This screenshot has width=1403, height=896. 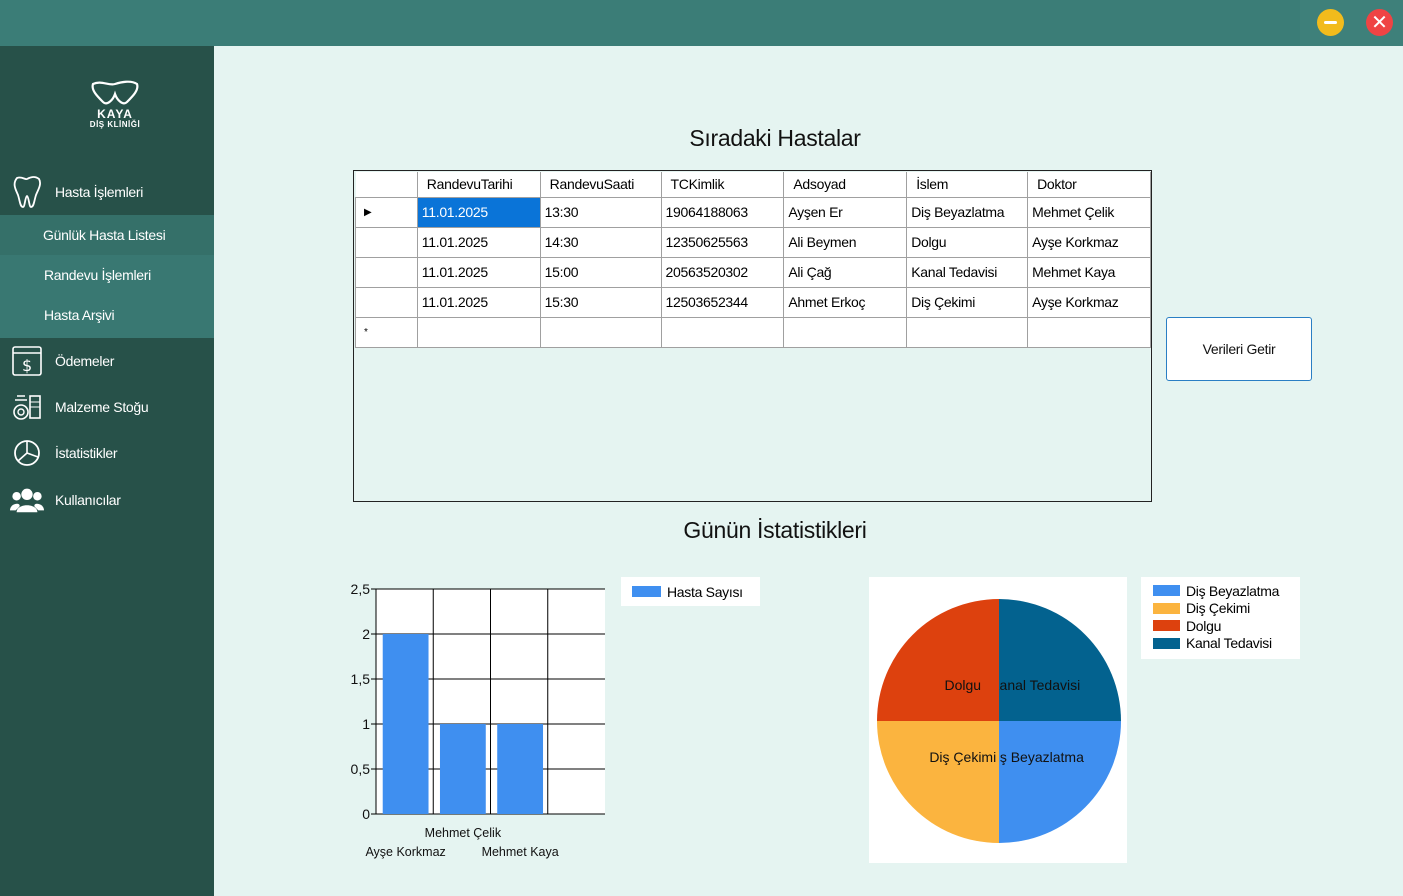 What do you see at coordinates (79, 315) in the screenshot?
I see `submenu-label: Hasta Arşivi` at bounding box center [79, 315].